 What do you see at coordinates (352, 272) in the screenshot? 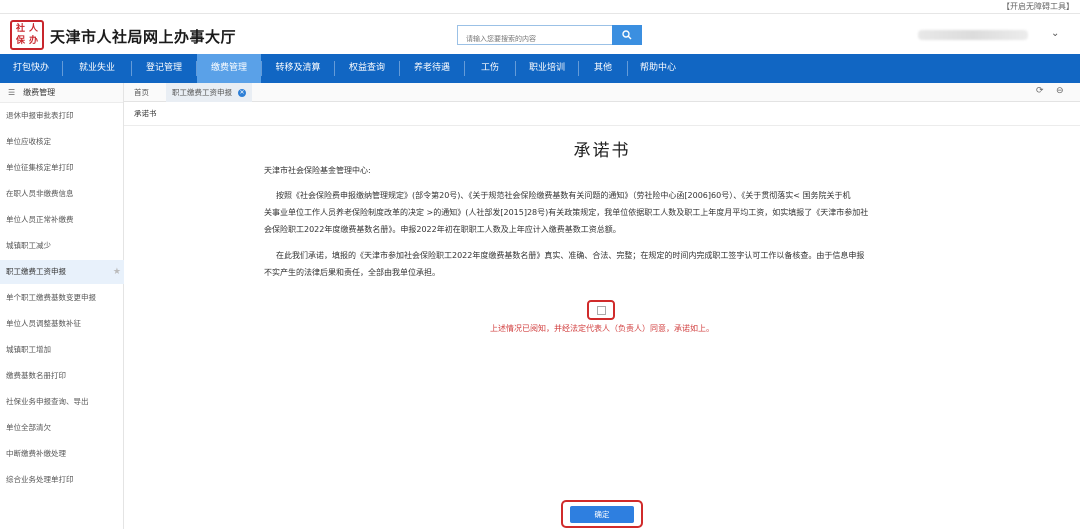
I see `paragraph-line: 不实产生的法律后果和责任，全部由我单位承担。` at bounding box center [352, 272].